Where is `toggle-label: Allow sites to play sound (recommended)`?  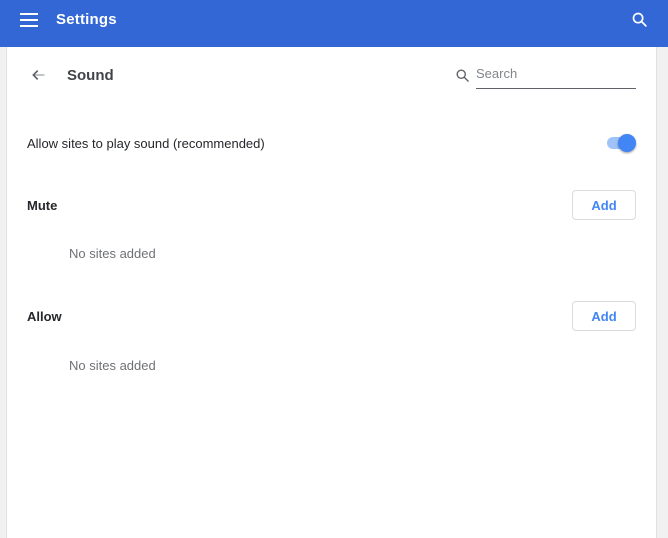
toggle-label: Allow sites to play sound (recommended) is located at coordinates (146, 143).